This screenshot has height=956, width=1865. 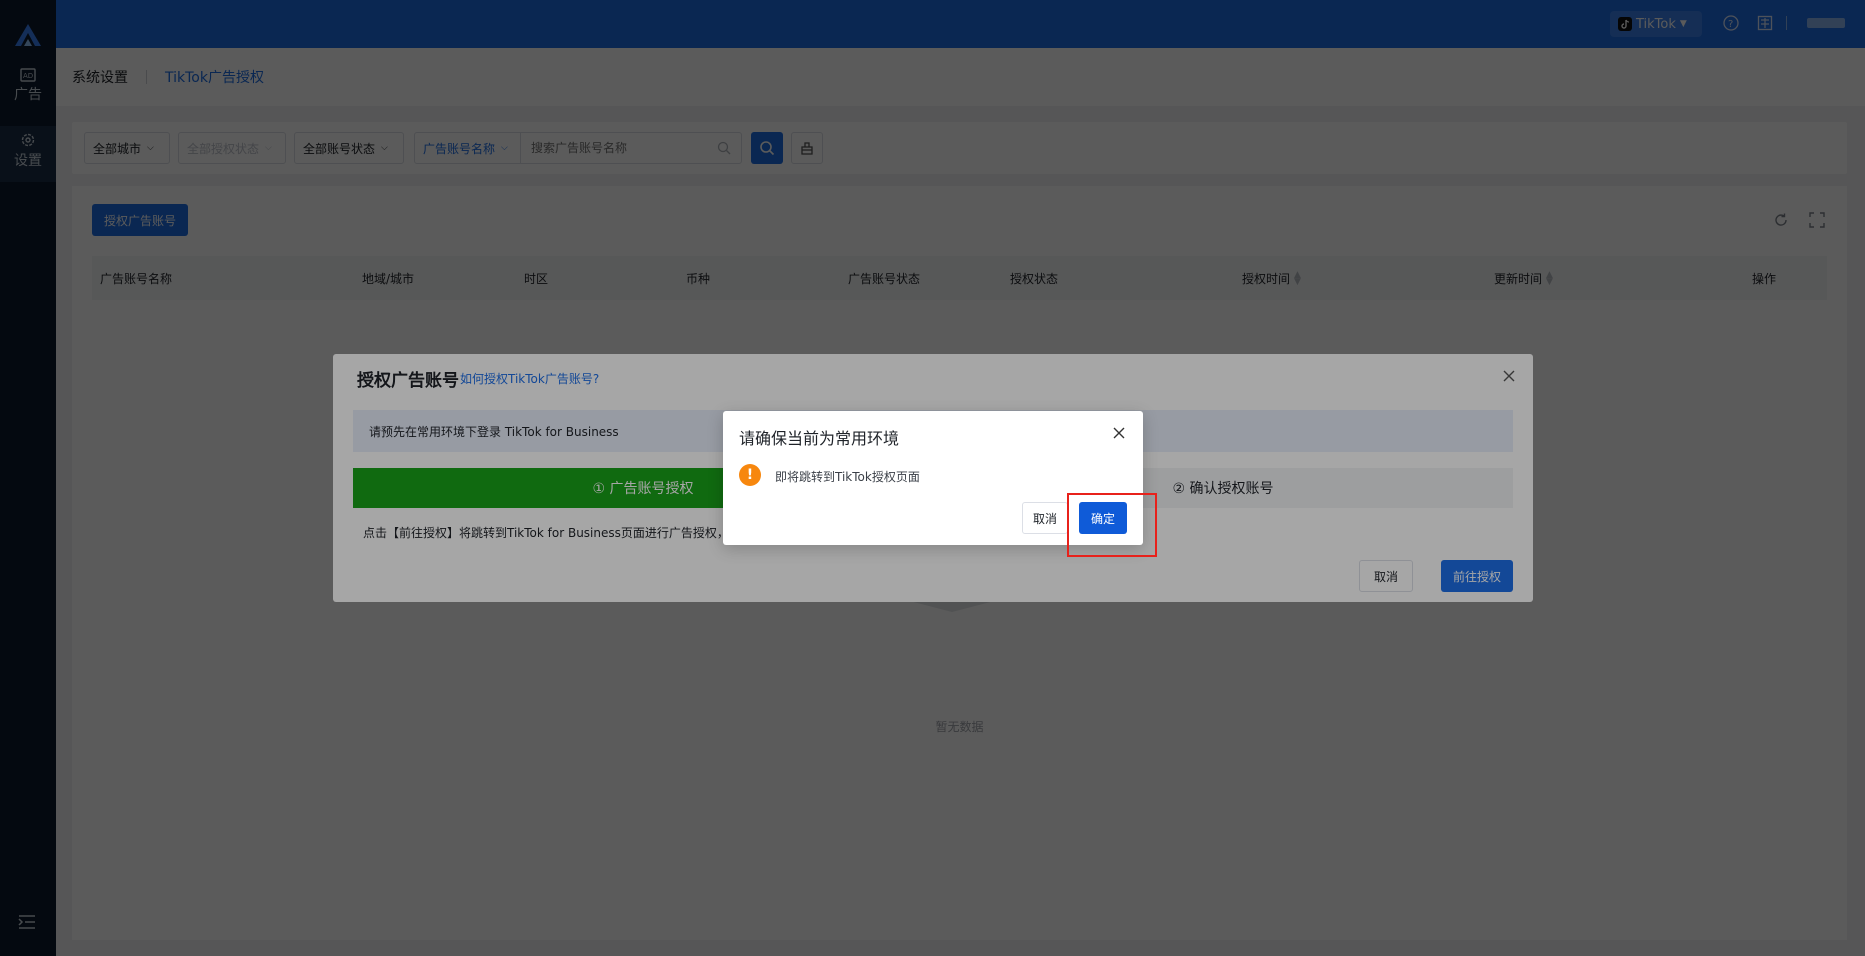 I want to click on warning-icon: !, so click(x=750, y=475).